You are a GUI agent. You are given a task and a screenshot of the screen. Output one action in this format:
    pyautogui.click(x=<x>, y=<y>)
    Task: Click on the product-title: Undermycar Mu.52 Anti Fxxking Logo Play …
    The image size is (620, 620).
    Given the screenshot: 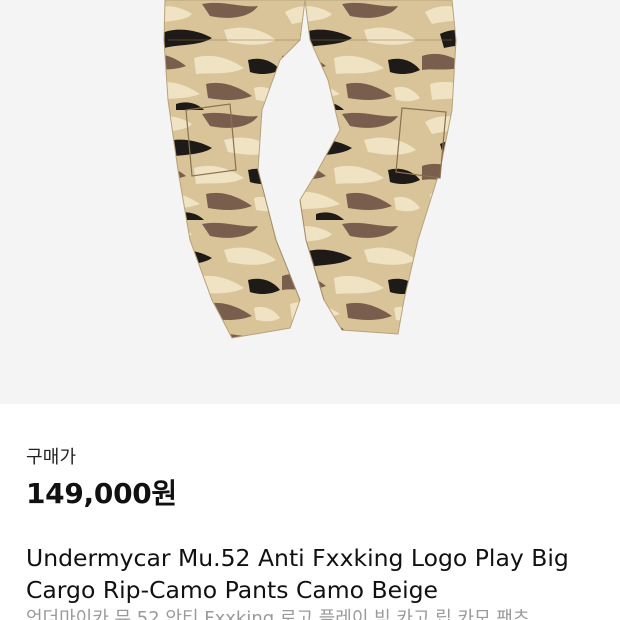 What is the action you would take?
    pyautogui.click(x=297, y=574)
    